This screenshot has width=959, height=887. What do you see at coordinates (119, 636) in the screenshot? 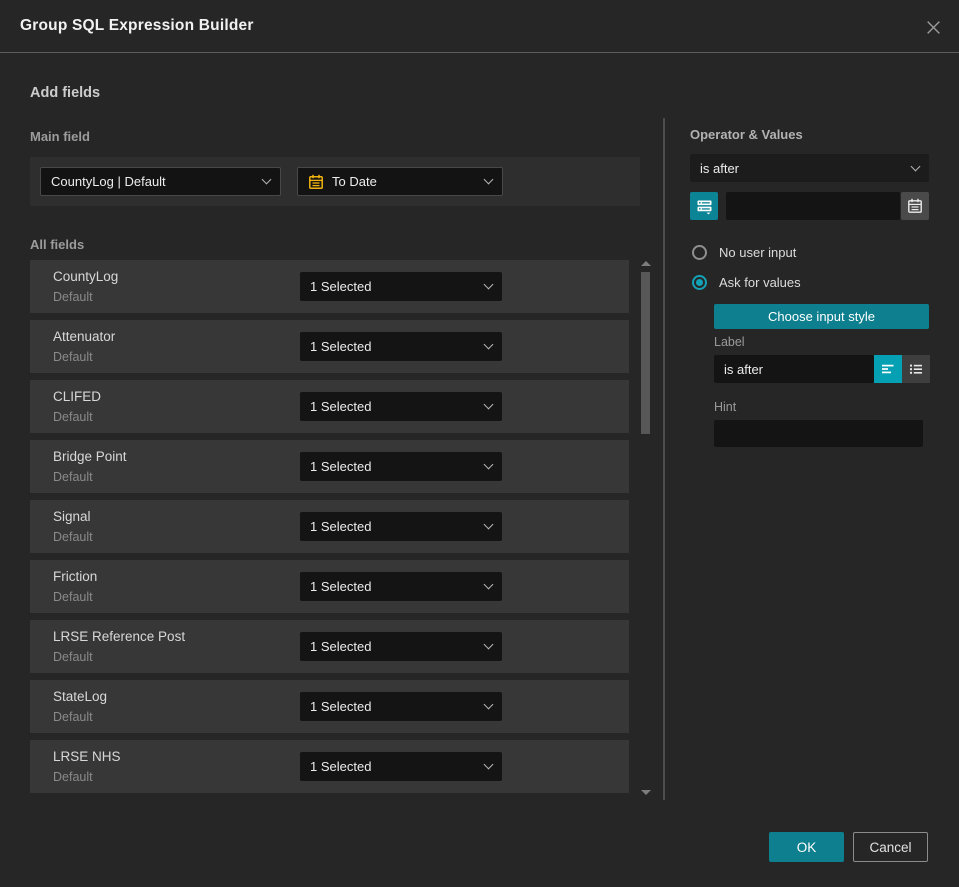
I see `field-name: LRSE Reference Post` at bounding box center [119, 636].